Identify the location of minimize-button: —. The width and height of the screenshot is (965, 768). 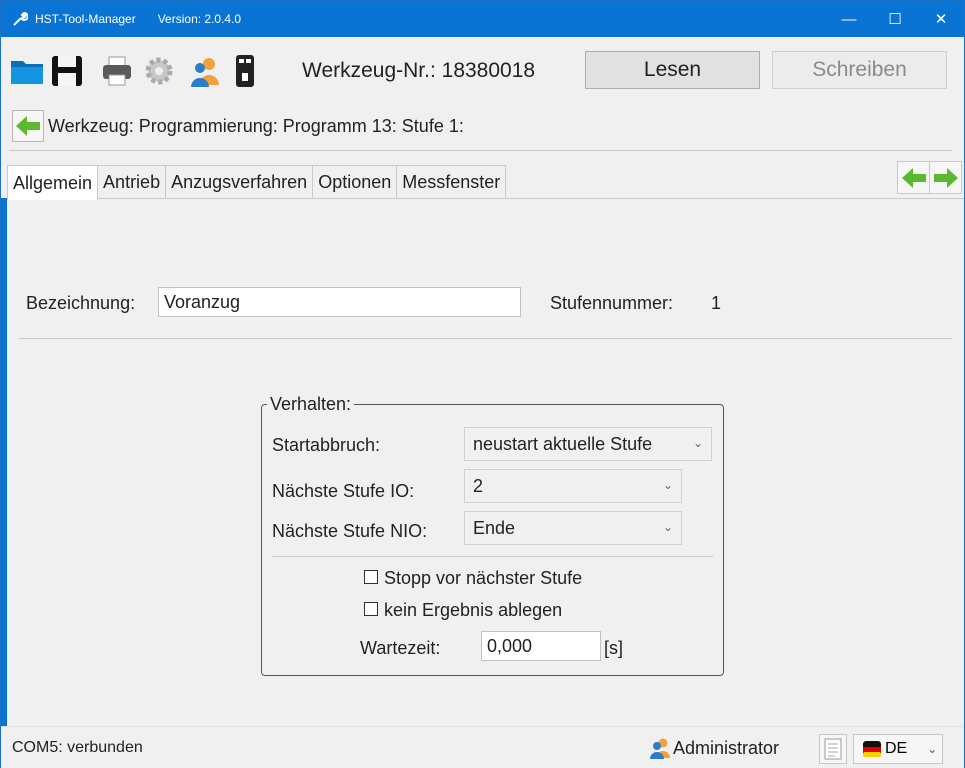
(849, 19).